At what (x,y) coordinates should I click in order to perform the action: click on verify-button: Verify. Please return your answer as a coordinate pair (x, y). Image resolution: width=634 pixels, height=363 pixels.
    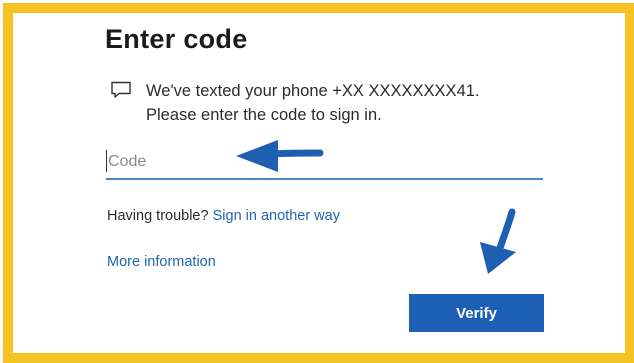
    Looking at the image, I should click on (476, 313).